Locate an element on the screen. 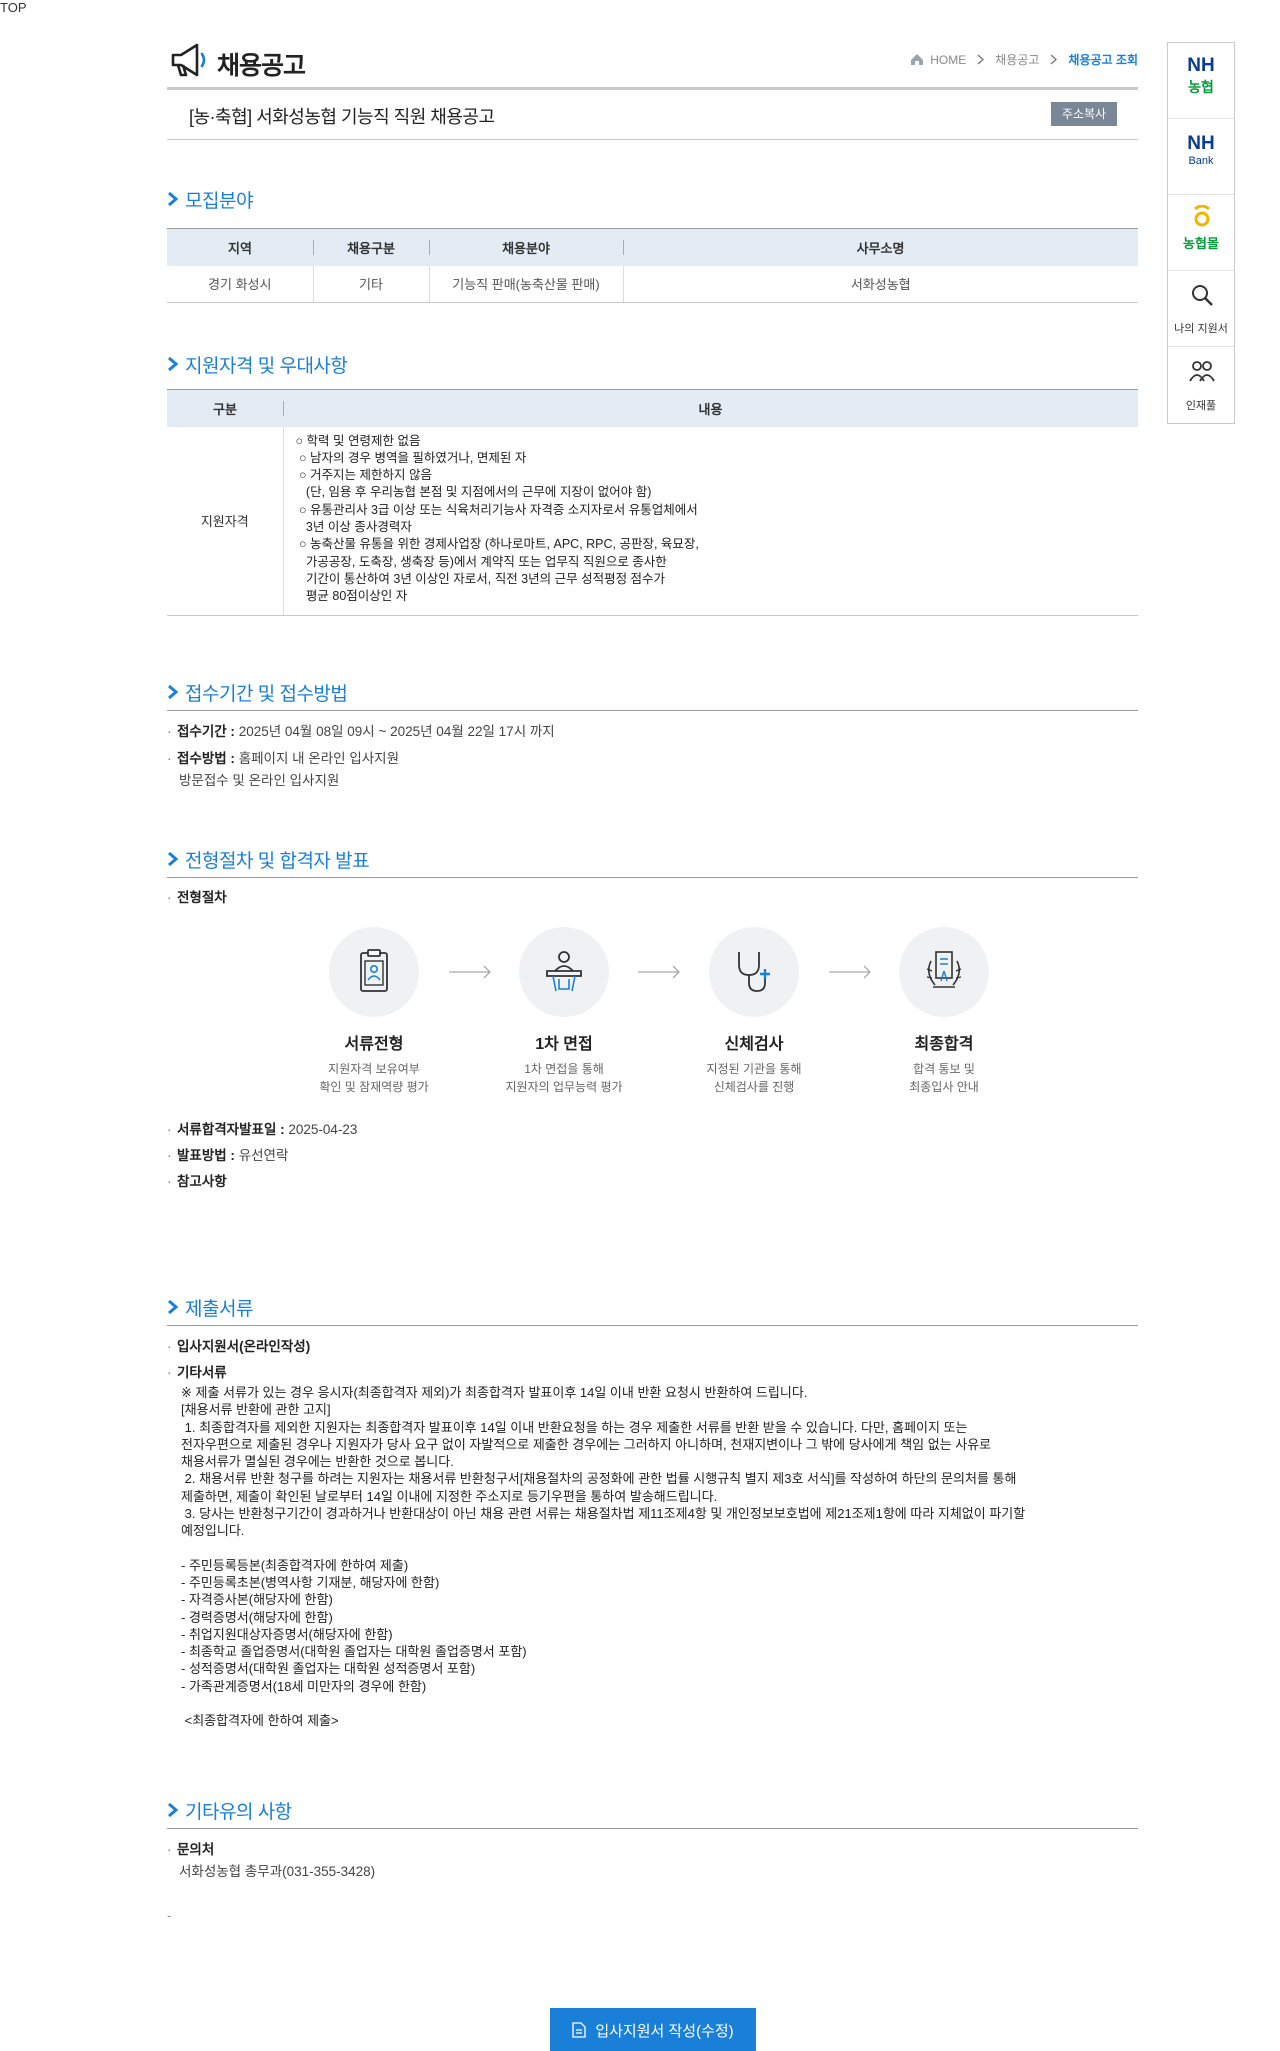 This screenshot has width=1280, height=2051. quick-nh-bank: NH Bank is located at coordinates (1201, 157).